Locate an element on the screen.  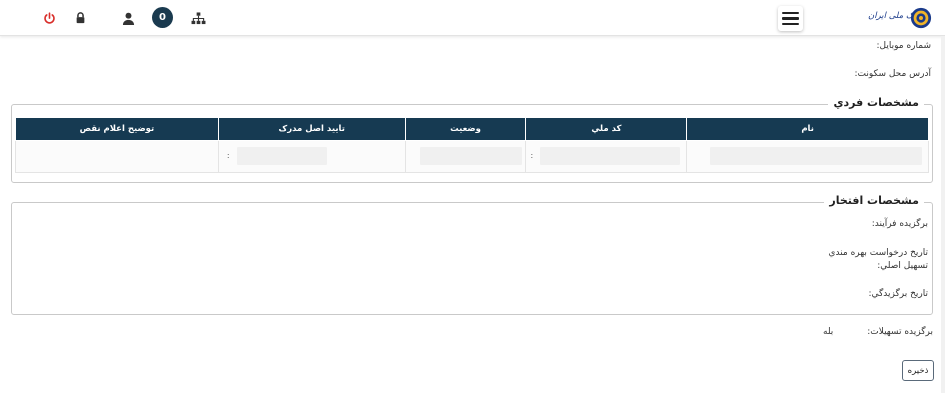
column-header-status: وضعيت is located at coordinates (465, 129).